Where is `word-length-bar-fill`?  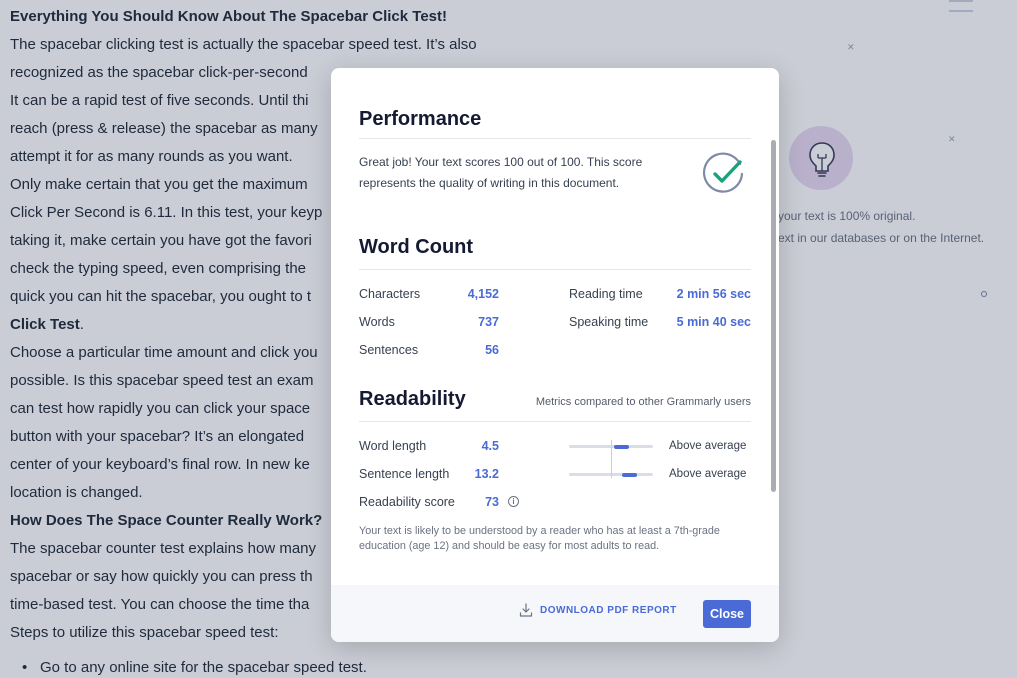 word-length-bar-fill is located at coordinates (622, 446).